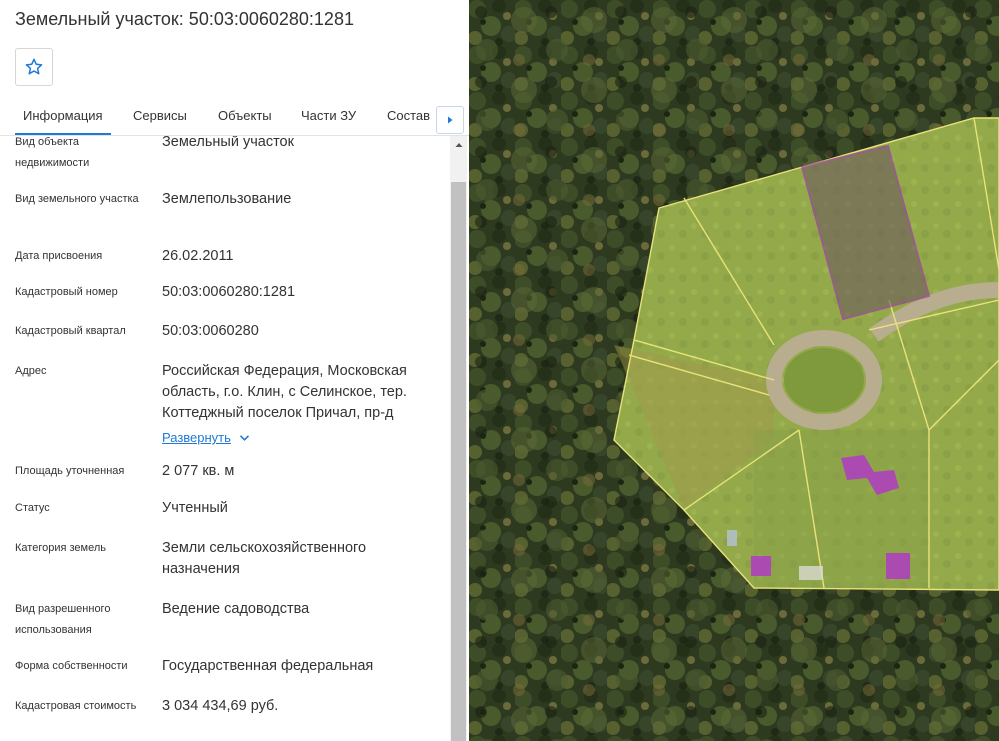  Describe the element at coordinates (195, 508) in the screenshot. I see `info-value: Учтенный` at that location.